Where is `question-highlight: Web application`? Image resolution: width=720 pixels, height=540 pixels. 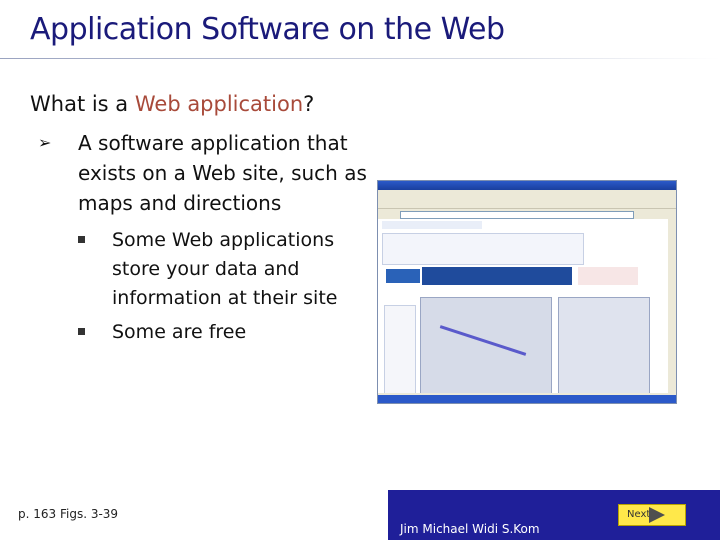 question-highlight: Web application is located at coordinates (219, 104).